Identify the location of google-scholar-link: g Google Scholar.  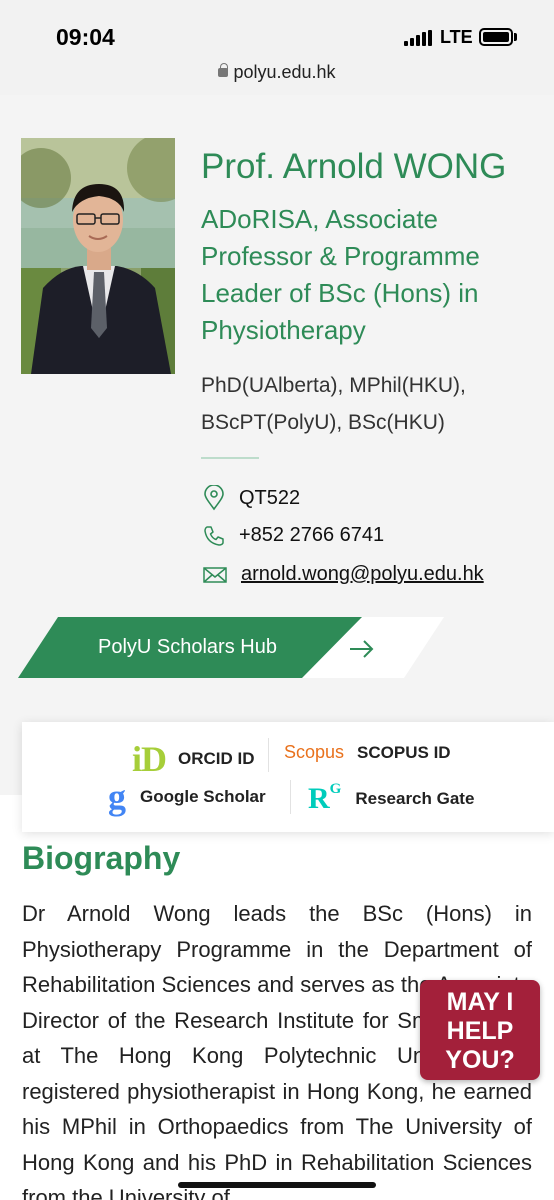
(187, 797).